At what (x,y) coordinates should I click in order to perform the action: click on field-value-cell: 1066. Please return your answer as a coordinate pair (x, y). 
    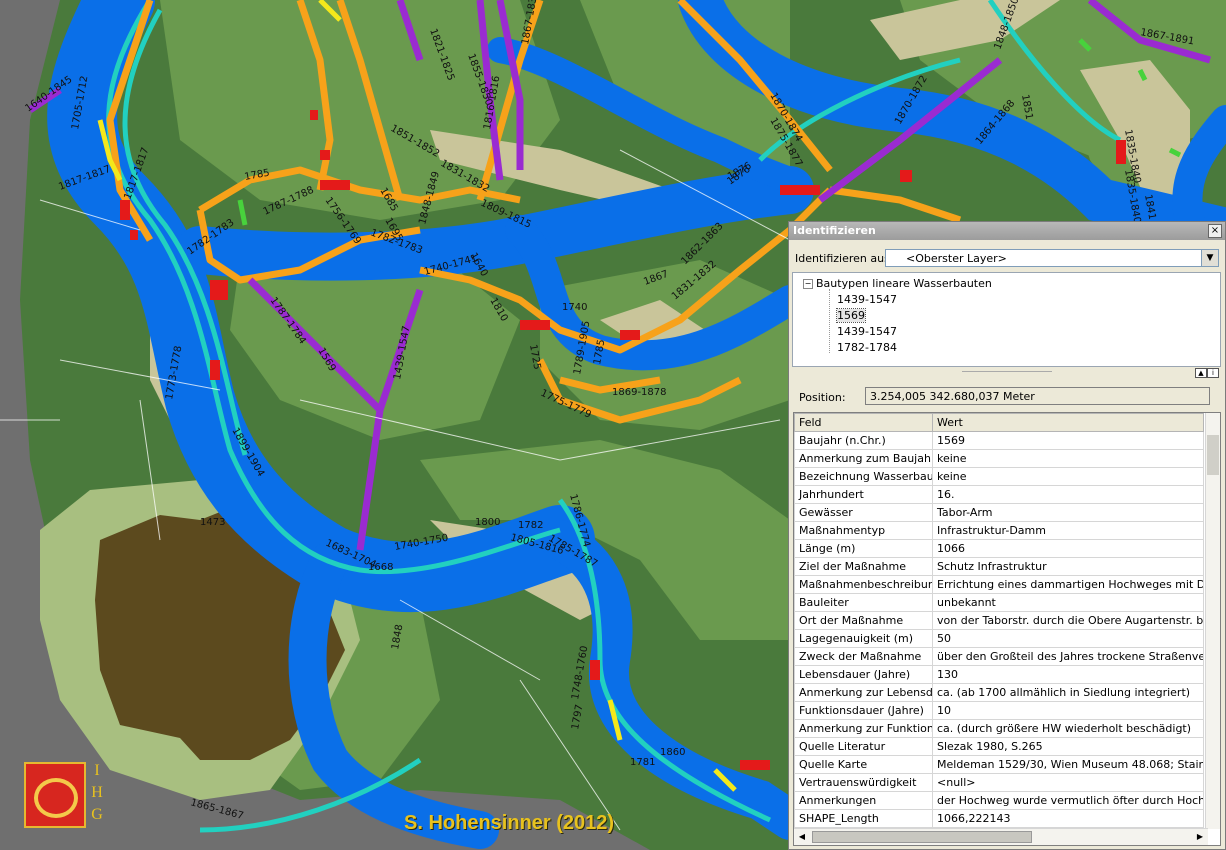
    Looking at the image, I should click on (1068, 548).